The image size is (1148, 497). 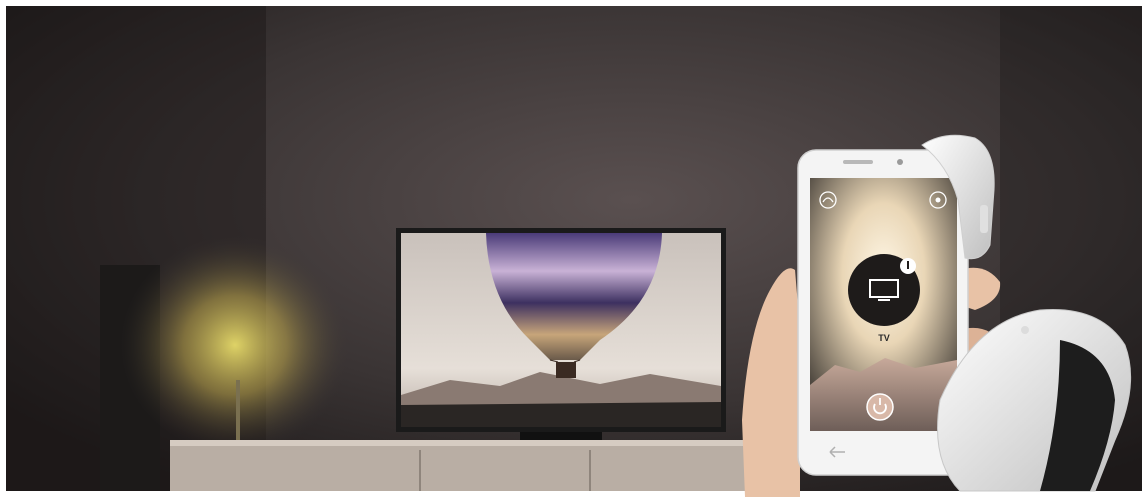 I want to click on device-label: TV, so click(x=884, y=338).